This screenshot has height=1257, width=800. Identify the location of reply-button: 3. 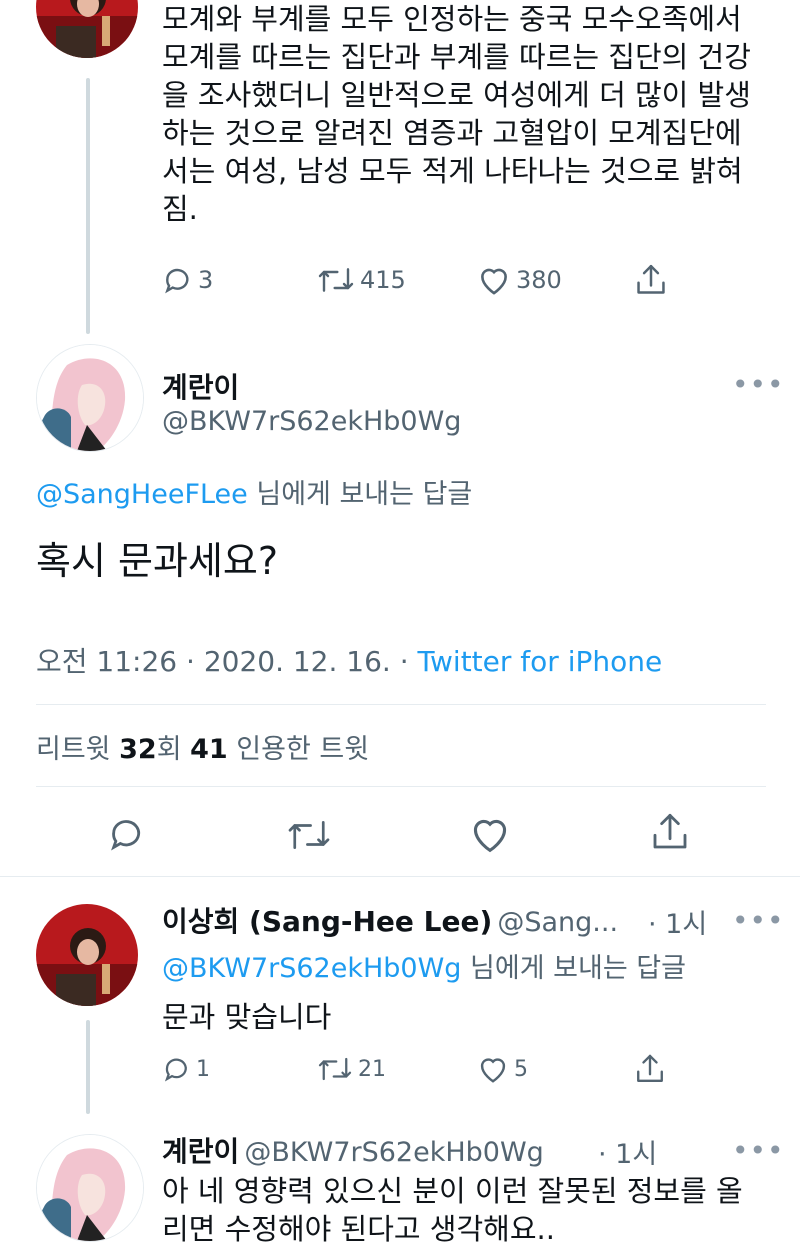
(187, 280).